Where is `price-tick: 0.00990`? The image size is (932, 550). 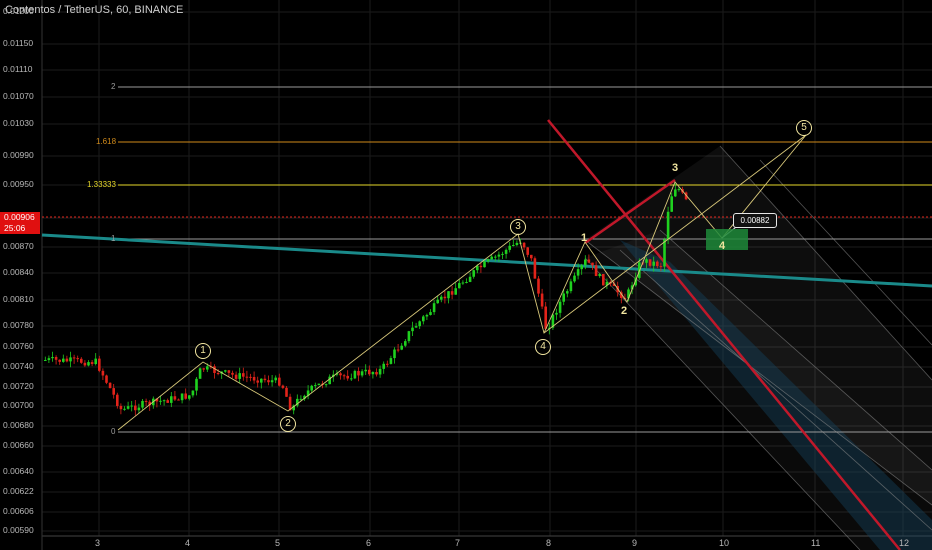 price-tick: 0.00990 is located at coordinates (18, 155).